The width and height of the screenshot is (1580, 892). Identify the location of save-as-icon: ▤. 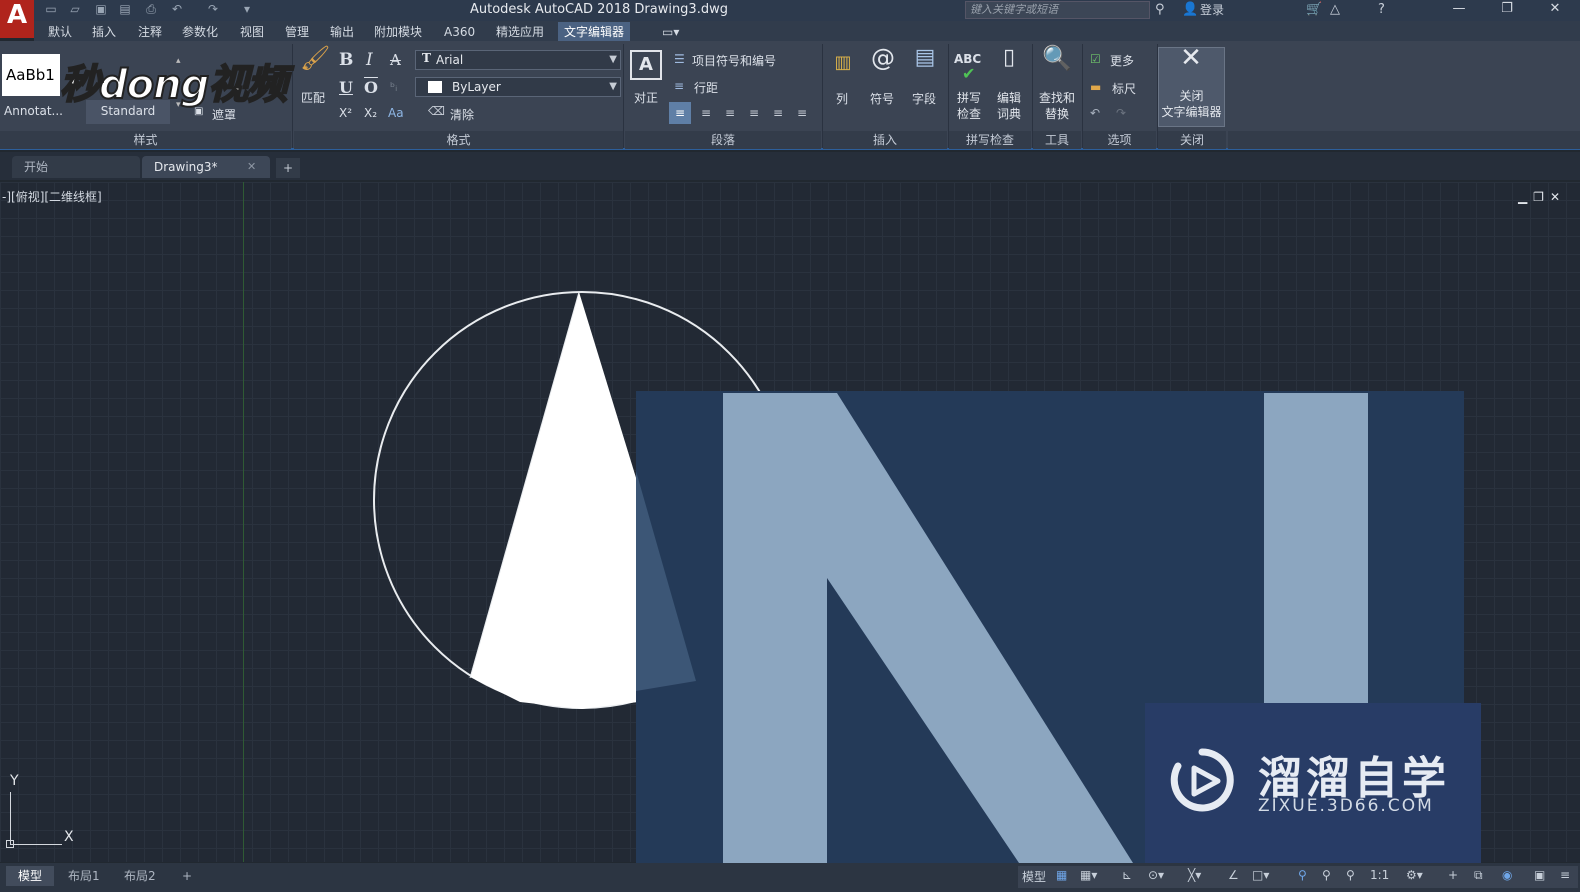
(125, 9).